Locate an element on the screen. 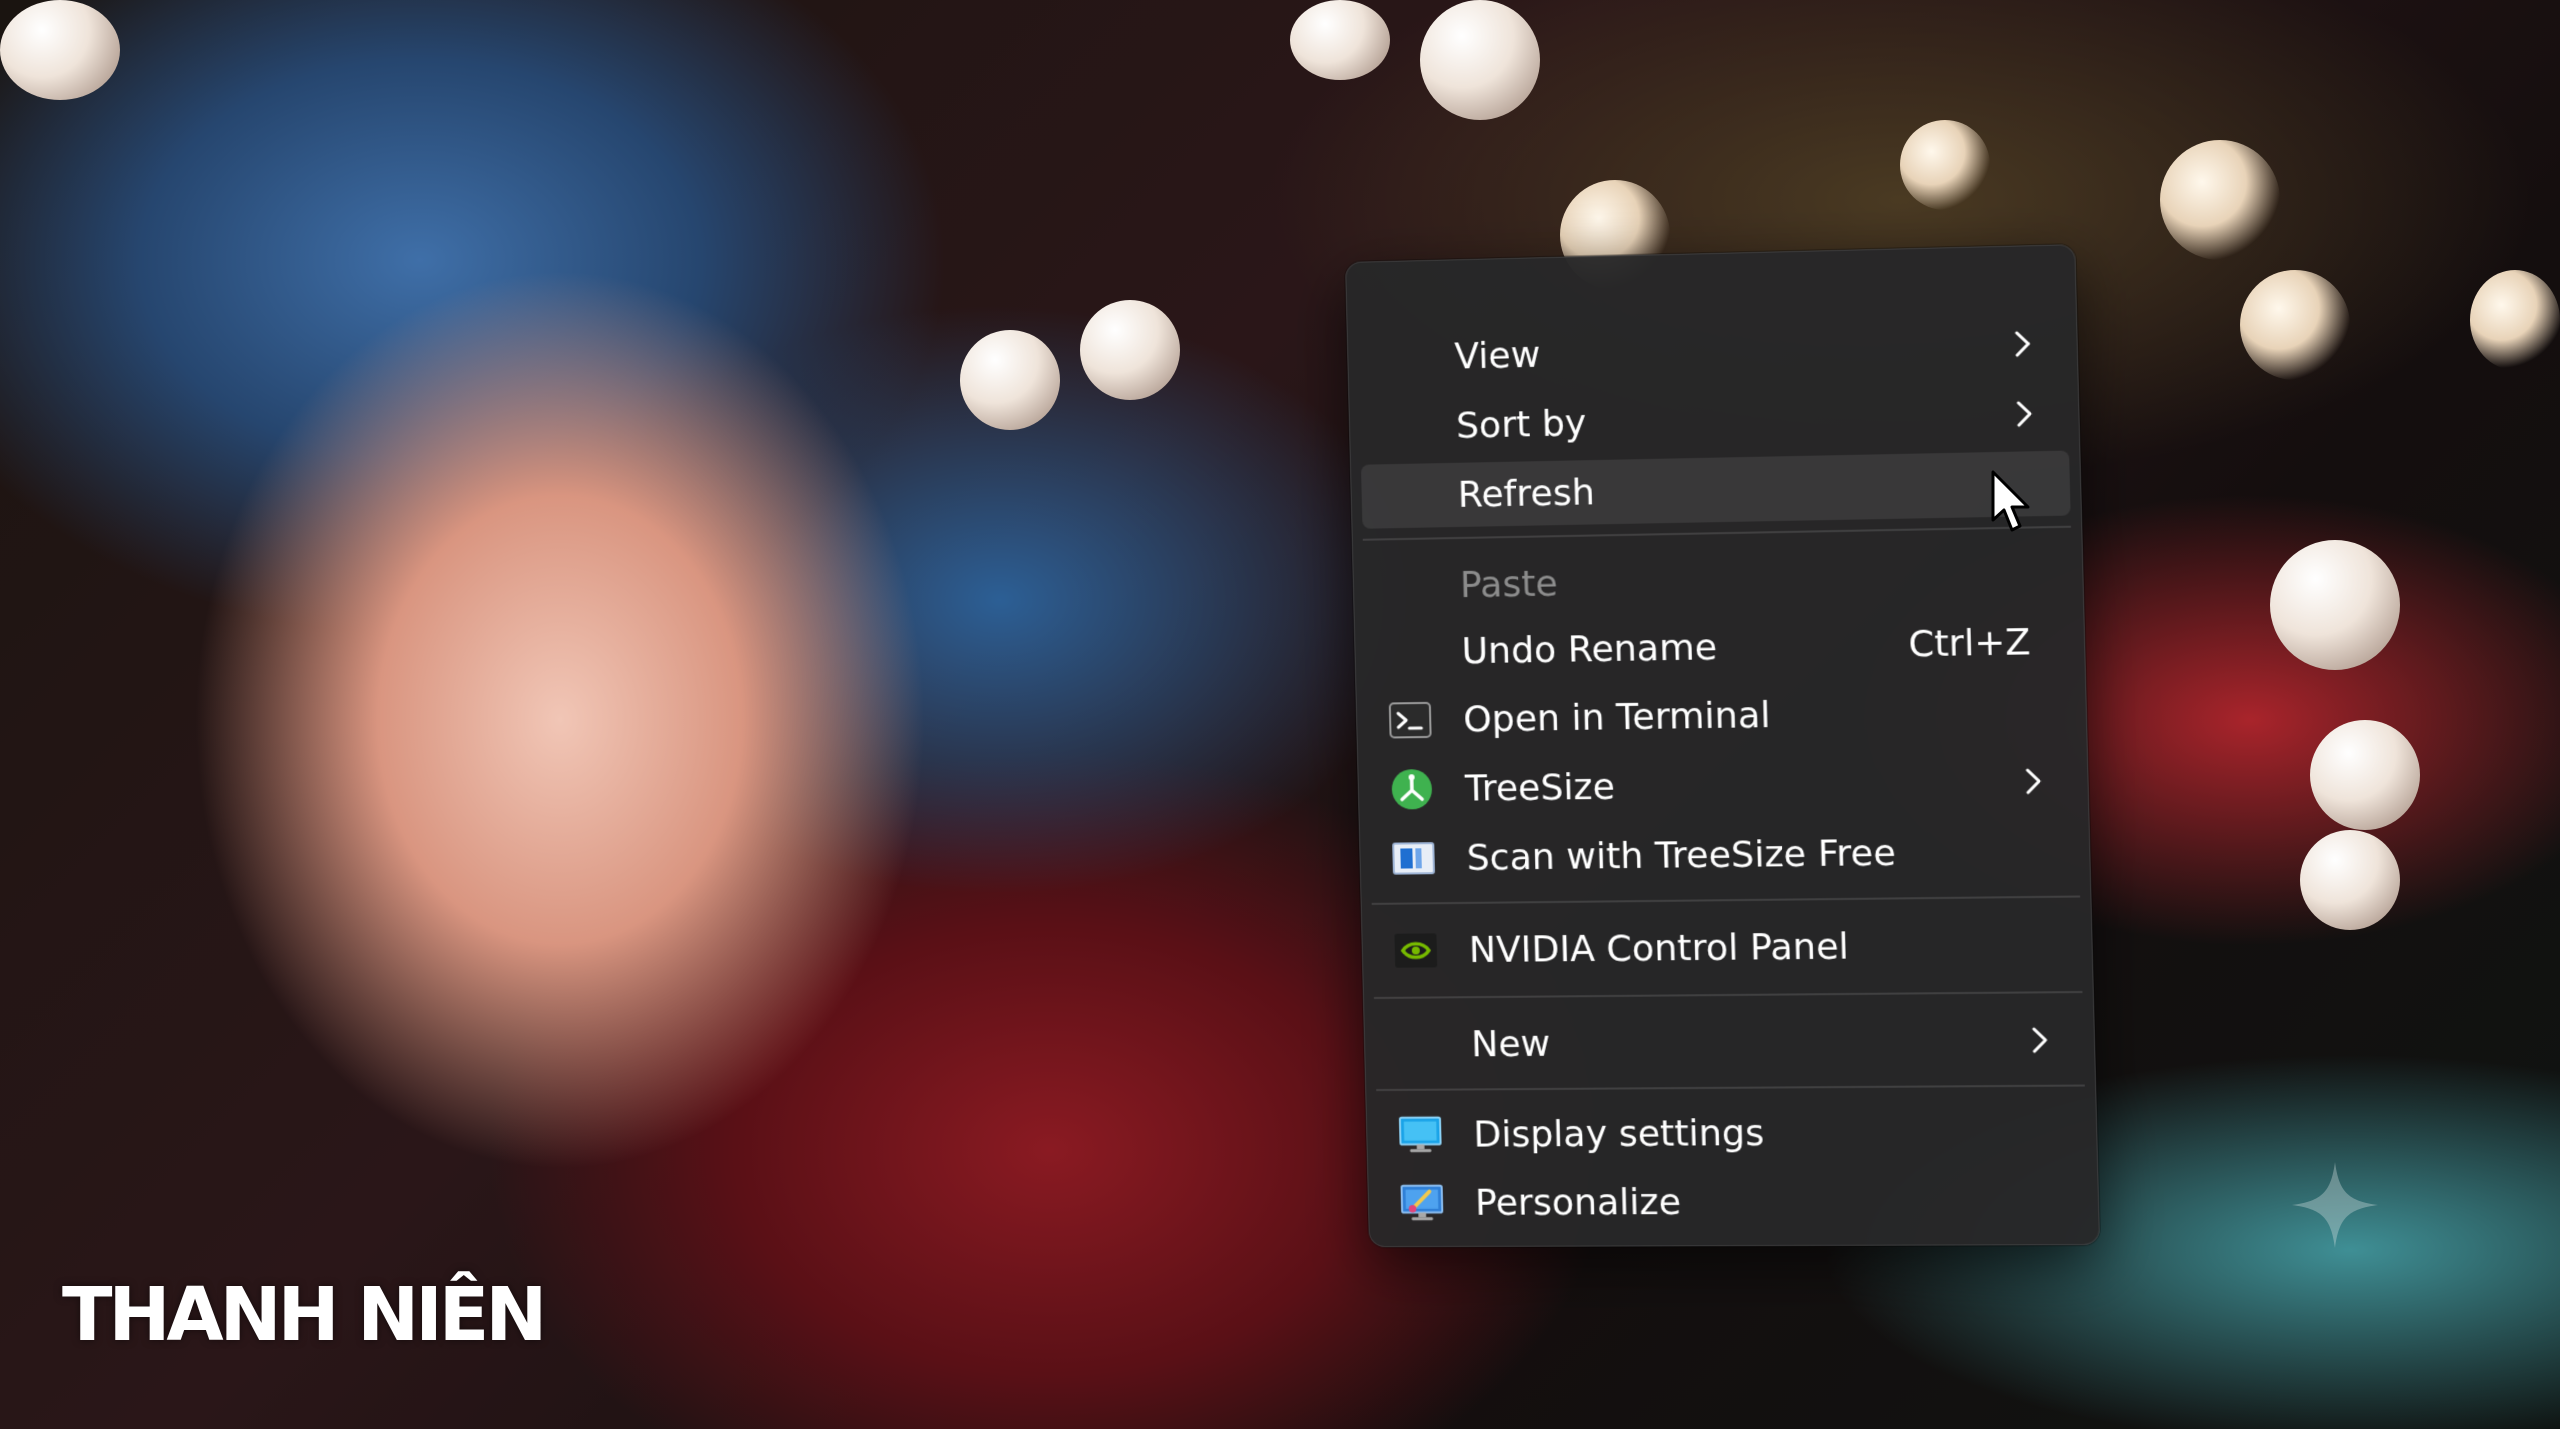 Image resolution: width=2560 pixels, height=1429 pixels. menu-item-treesize: TreeSize is located at coordinates (1723, 785).